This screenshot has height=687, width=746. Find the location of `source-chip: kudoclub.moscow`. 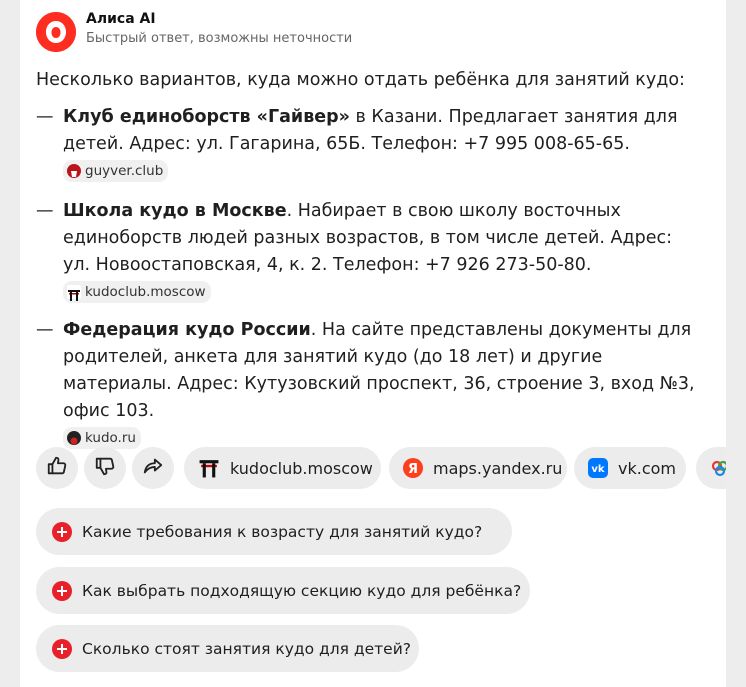

source-chip: kudoclub.moscow is located at coordinates (137, 292).